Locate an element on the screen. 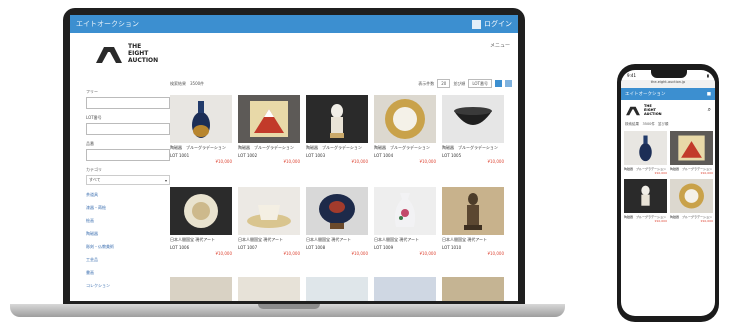 Image resolution: width=740 pixels, height=326 pixels. product-card: 陶磁器 ブルーグラデーション LOT 1002 ¥10,000 is located at coordinates (269, 138).